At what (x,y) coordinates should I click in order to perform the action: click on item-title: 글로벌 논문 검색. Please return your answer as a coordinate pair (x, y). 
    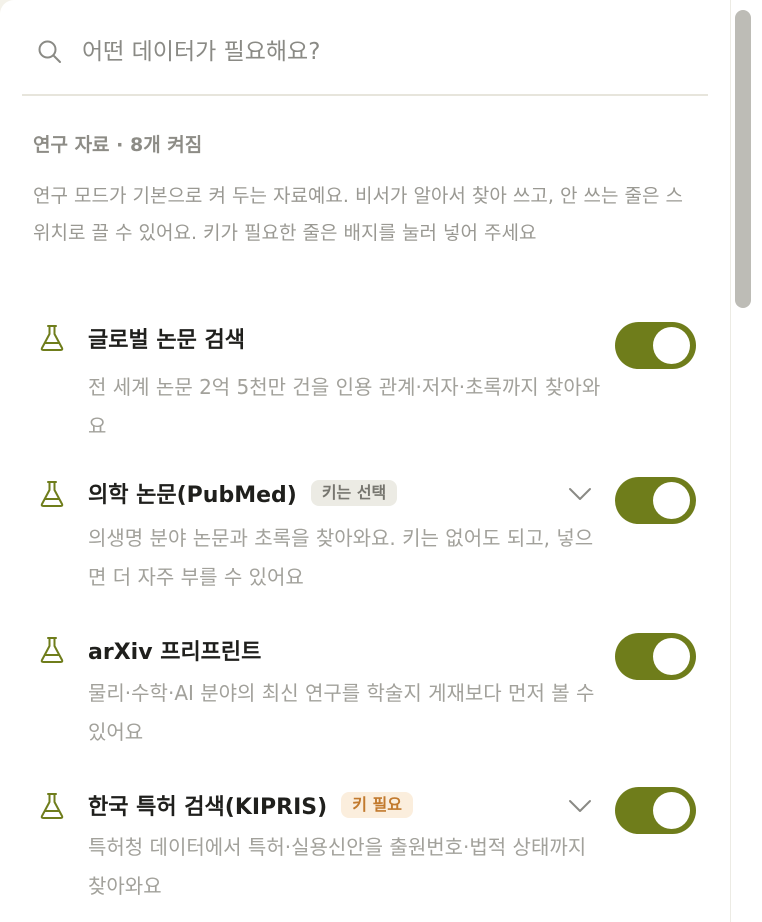
    Looking at the image, I should click on (166, 338).